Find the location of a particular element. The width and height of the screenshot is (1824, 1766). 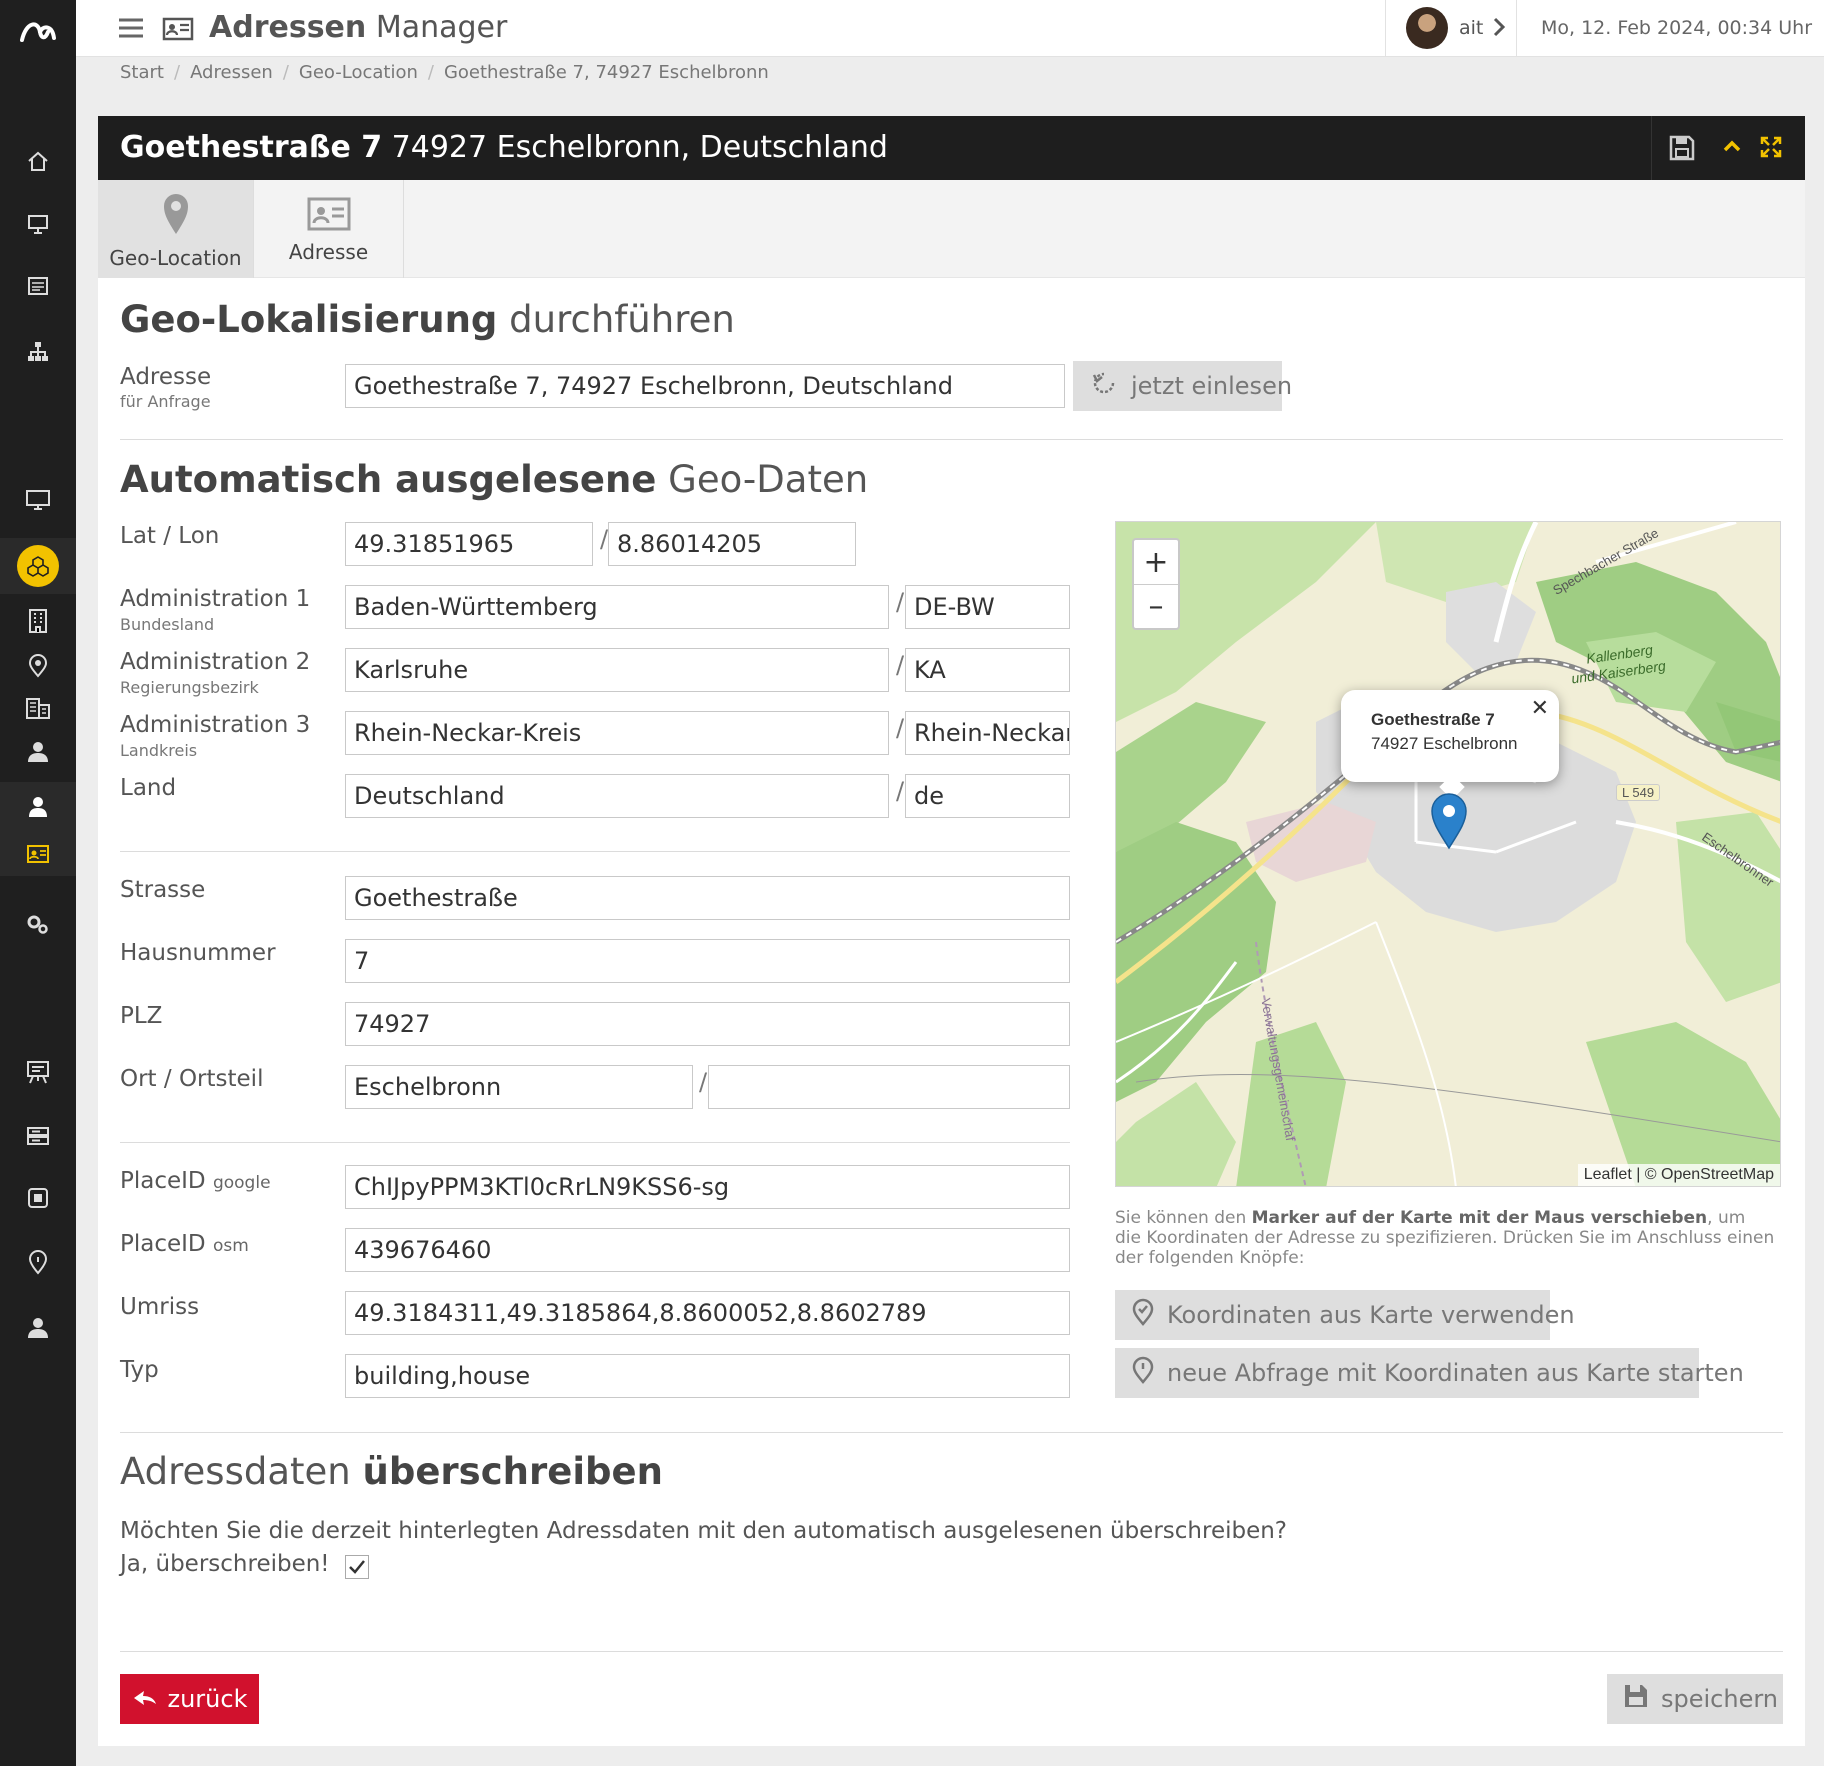

collapse-chevron-up-icon is located at coordinates (1732, 148).